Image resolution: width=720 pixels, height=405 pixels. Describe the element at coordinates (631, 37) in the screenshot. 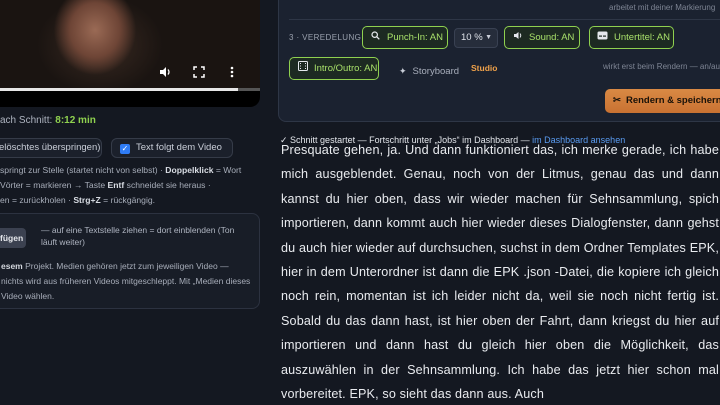

I see `subtitle-toggle: Untertitel: AN` at that location.